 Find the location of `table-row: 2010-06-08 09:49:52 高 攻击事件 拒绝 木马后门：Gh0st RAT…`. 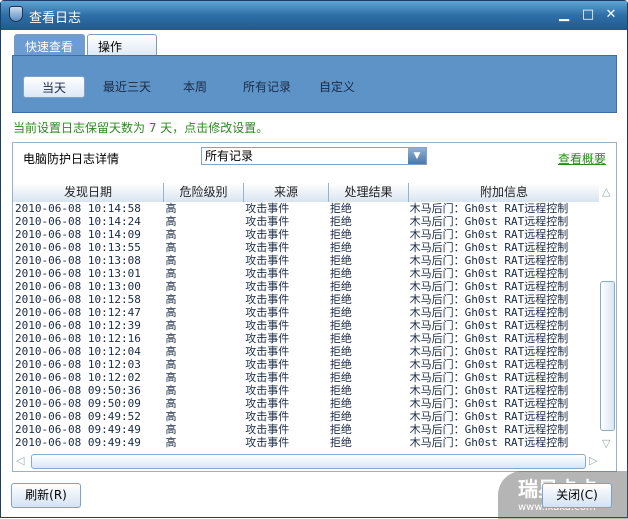

table-row: 2010-06-08 09:49:52 高 攻击事件 拒绝 木马后门：Gh0st RAT… is located at coordinates (307, 416).